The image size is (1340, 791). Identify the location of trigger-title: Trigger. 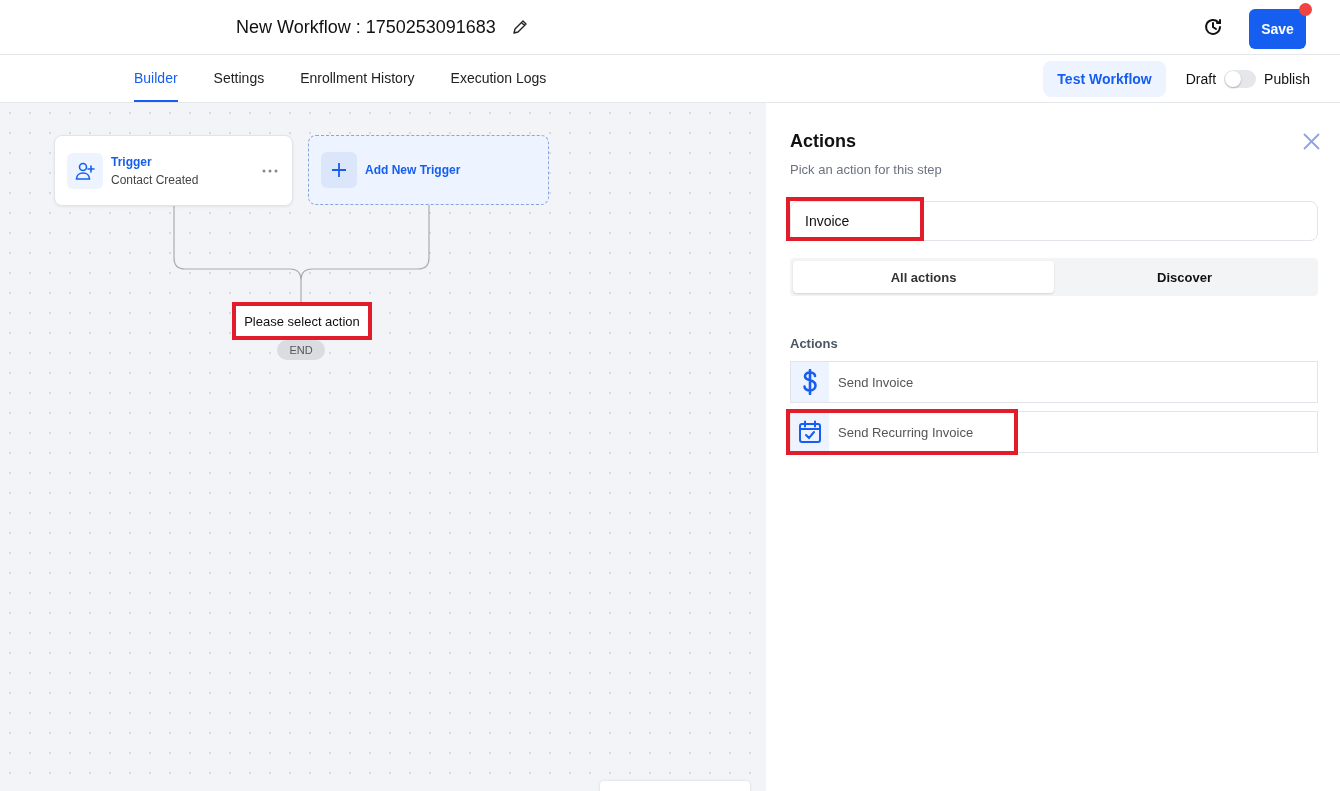
(132, 161).